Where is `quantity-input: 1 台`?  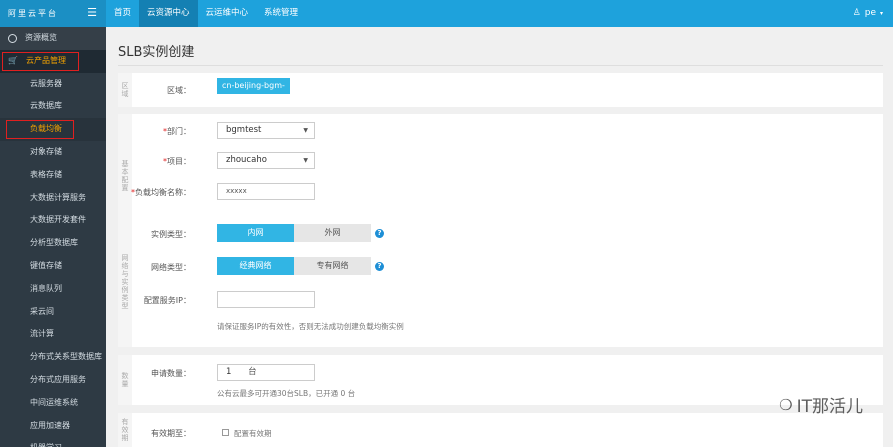 quantity-input: 1 台 is located at coordinates (266, 372).